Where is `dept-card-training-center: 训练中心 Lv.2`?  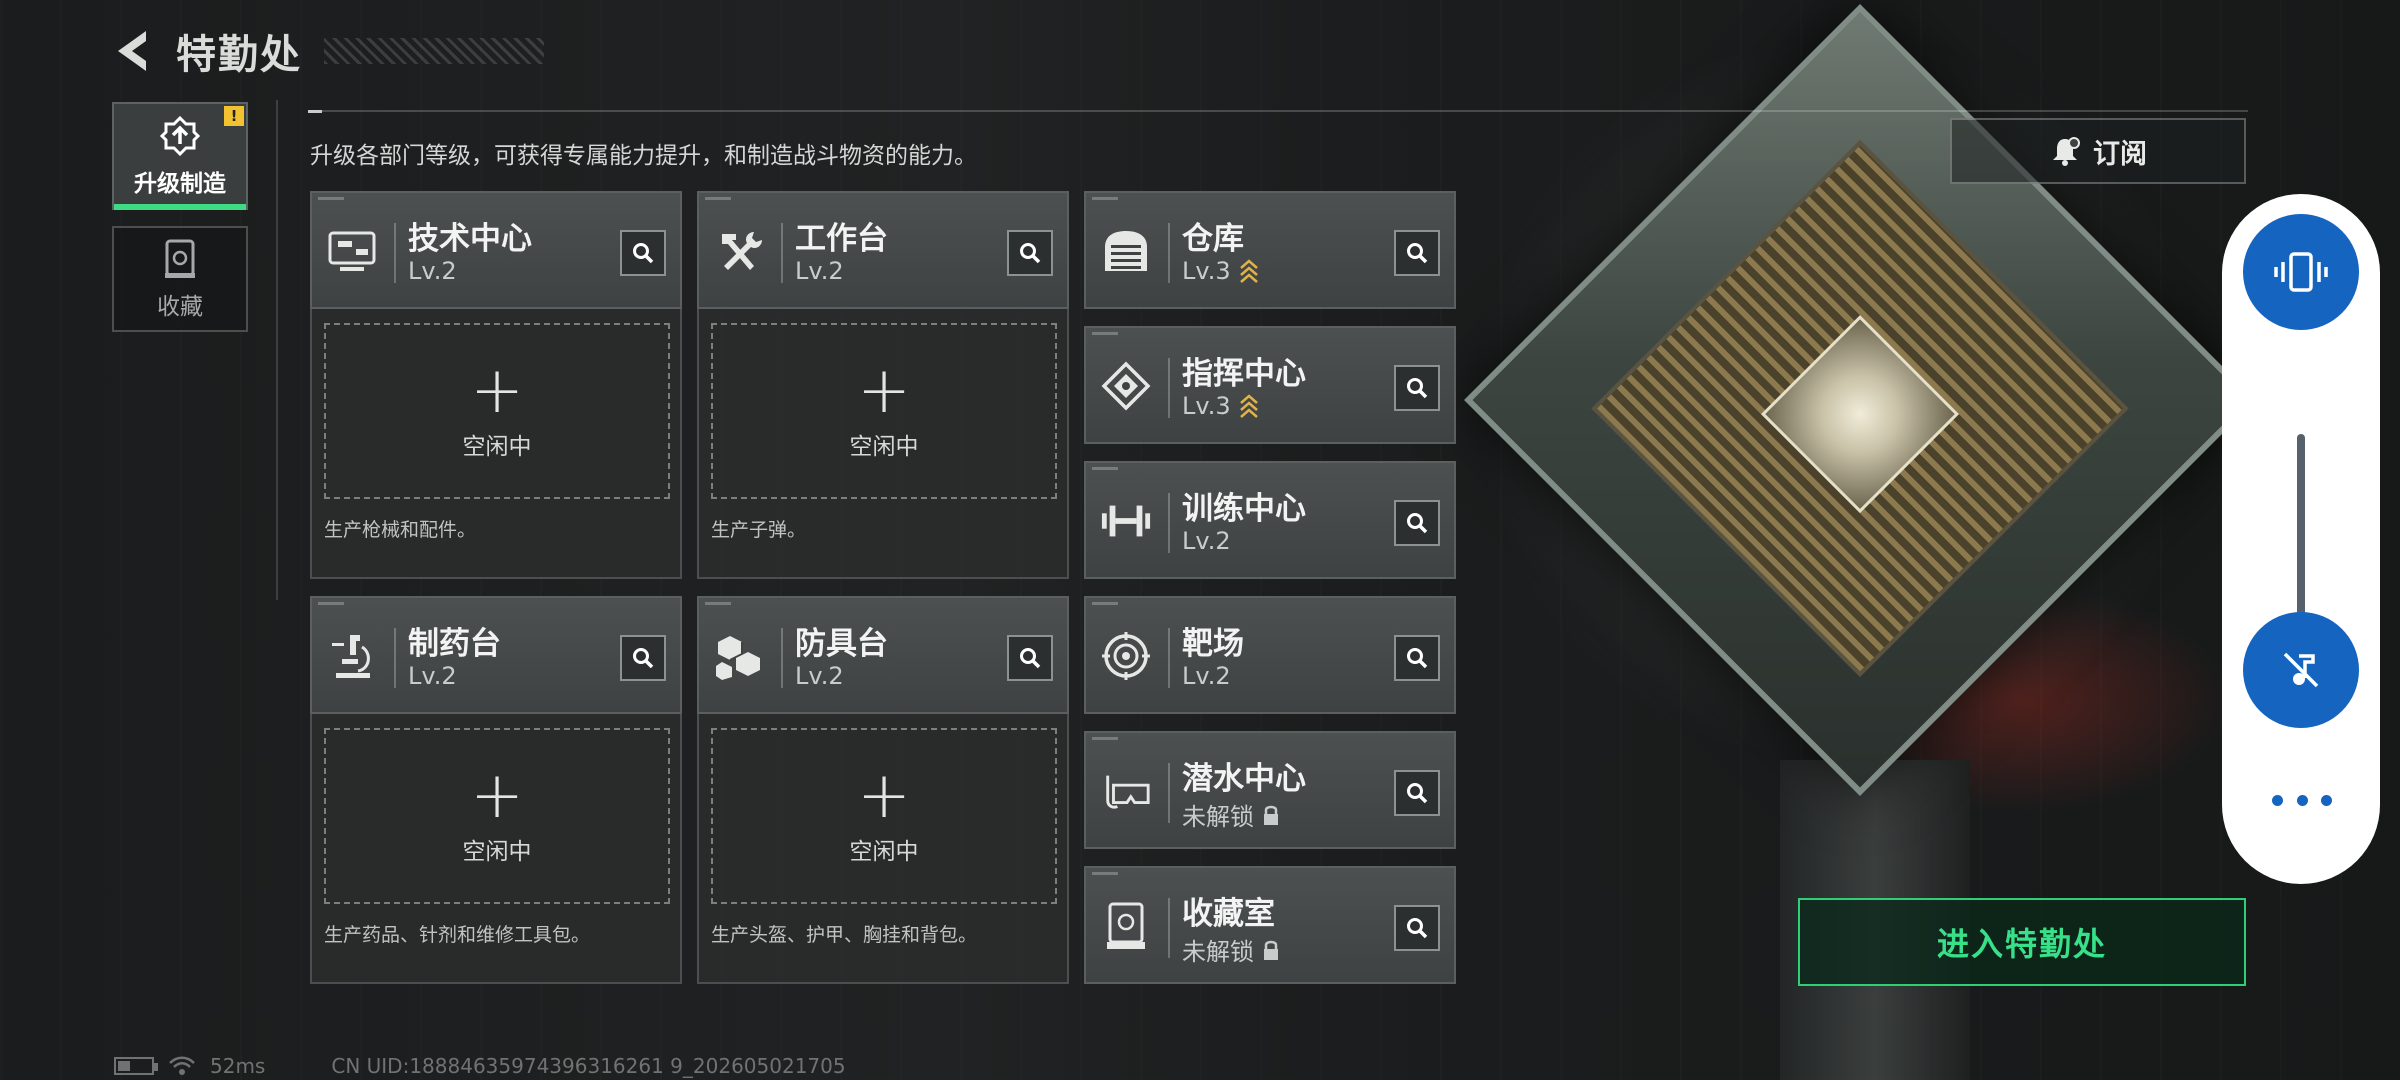 dept-card-training-center: 训练中心 Lv.2 is located at coordinates (1270, 520).